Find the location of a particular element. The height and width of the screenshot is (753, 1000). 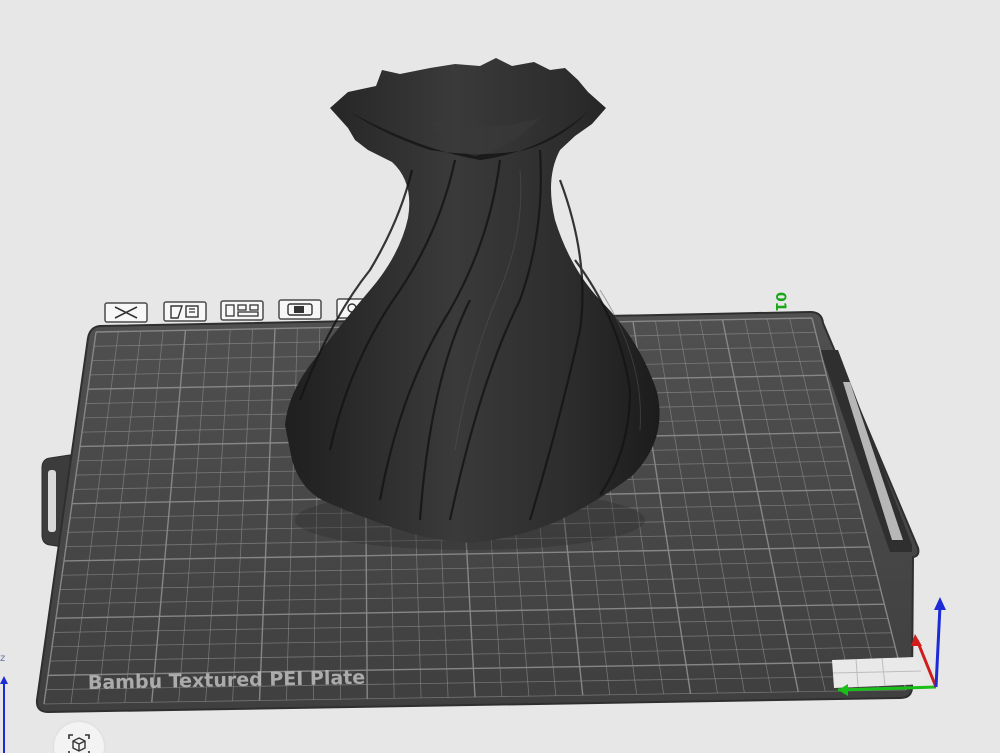

arrange-layout-button is located at coordinates (242, 310).